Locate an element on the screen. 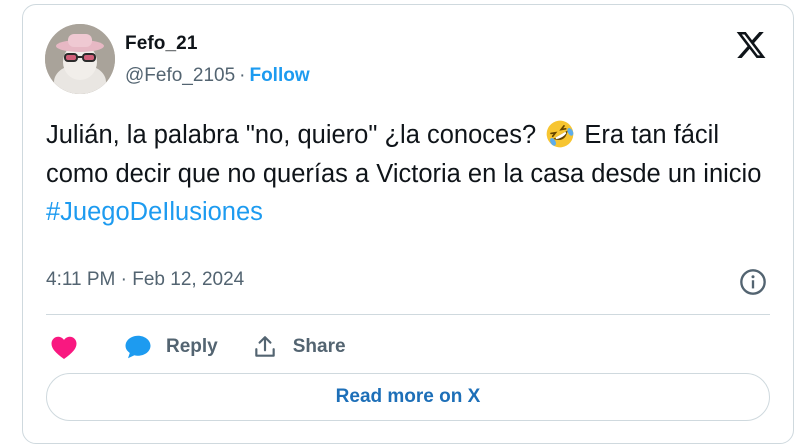 This screenshot has width=800, height=444. reply-button: Reply is located at coordinates (148, 347).